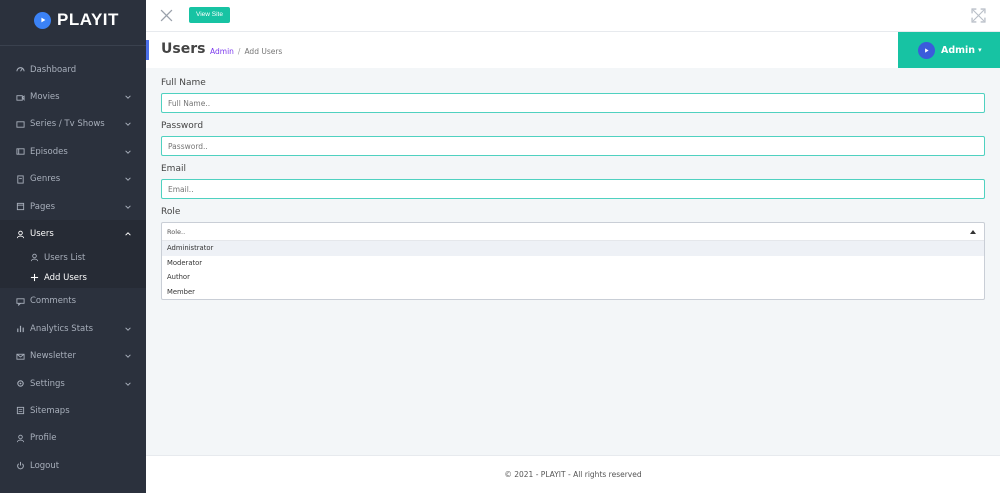 The image size is (1000, 493). Describe the element at coordinates (88, 19) in the screenshot. I see `brand-name: PLAYIT` at that location.